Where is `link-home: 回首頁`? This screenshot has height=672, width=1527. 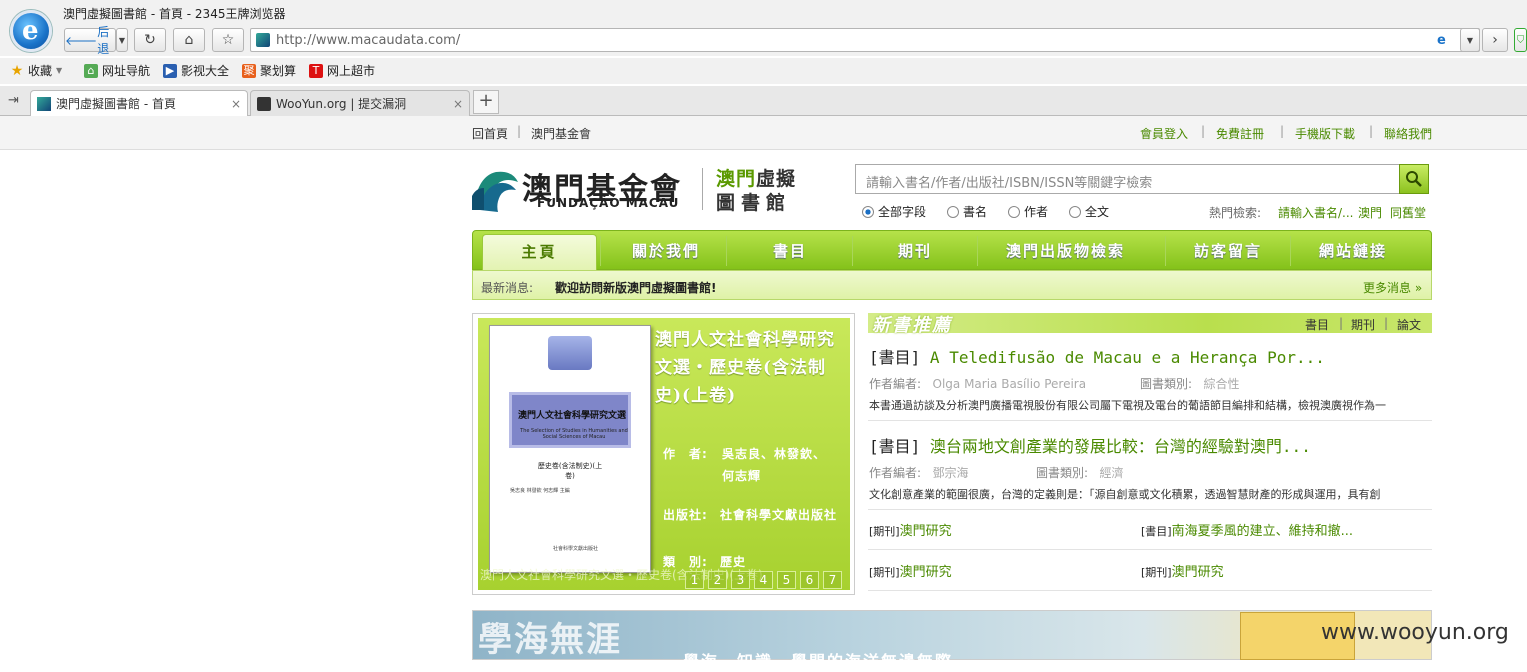 link-home: 回首頁 is located at coordinates (490, 133).